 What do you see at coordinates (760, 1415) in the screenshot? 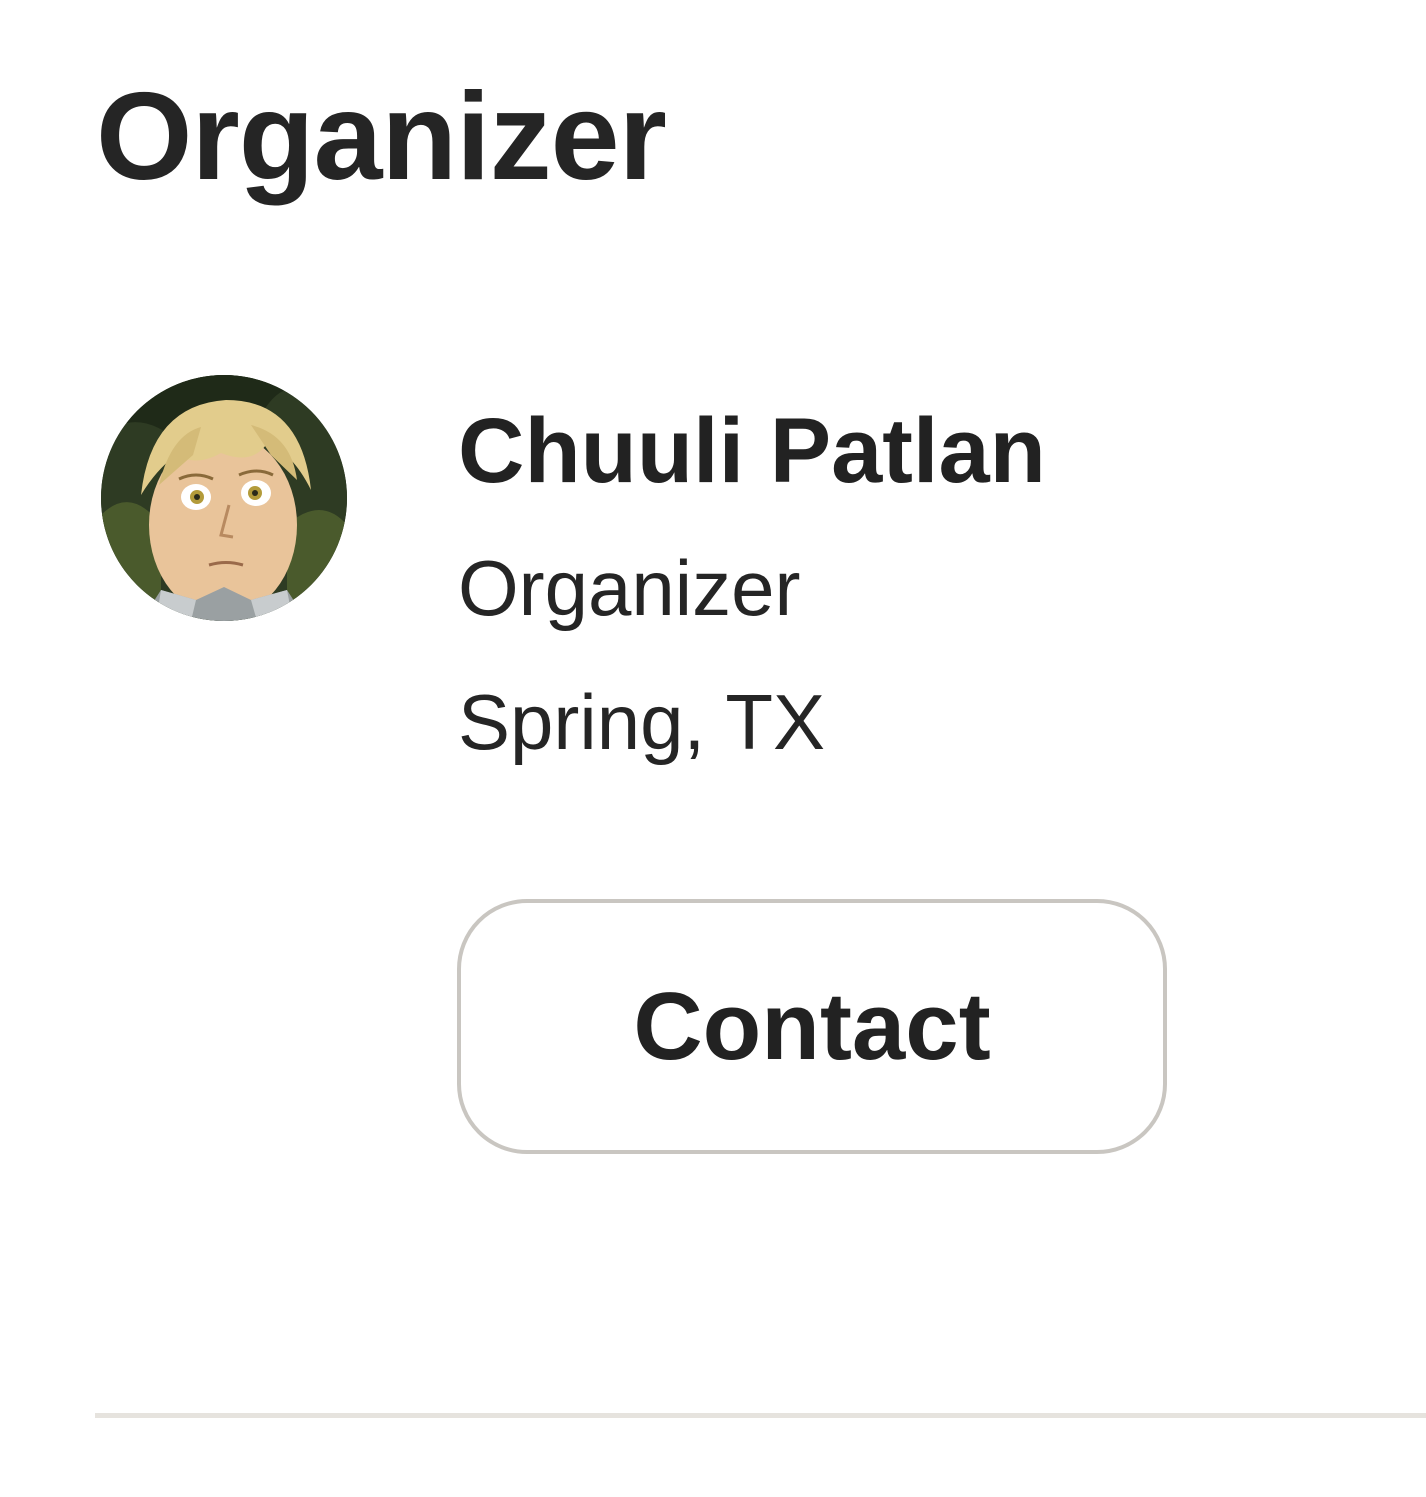
I see `section-divider` at bounding box center [760, 1415].